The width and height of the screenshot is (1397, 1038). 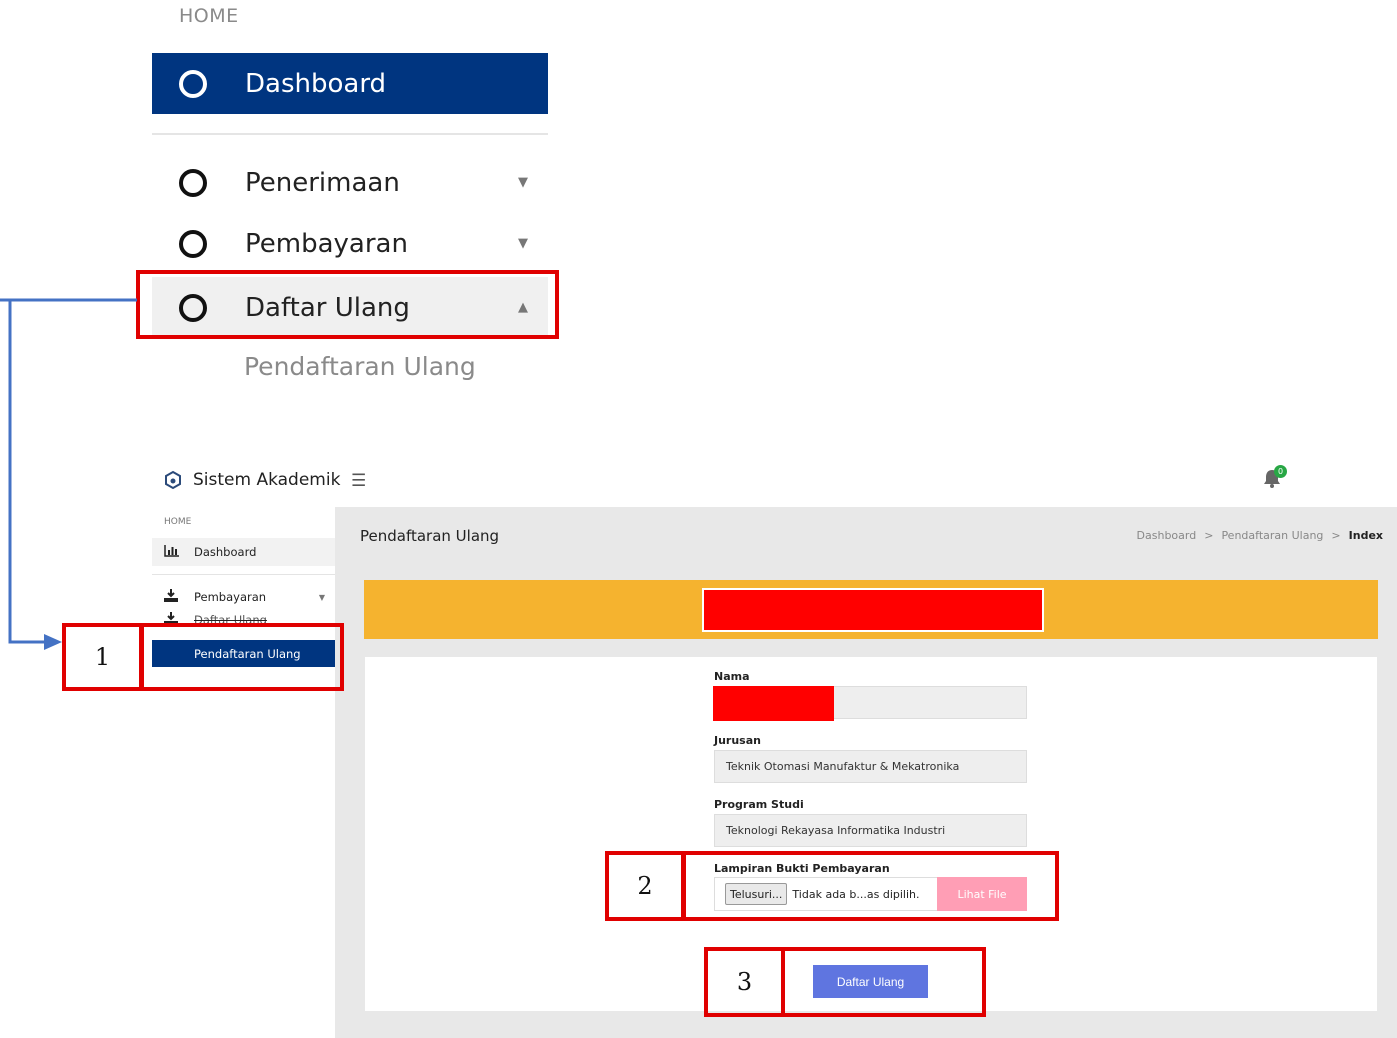 What do you see at coordinates (737, 740) in the screenshot?
I see `jurusan-label: Jurusan` at bounding box center [737, 740].